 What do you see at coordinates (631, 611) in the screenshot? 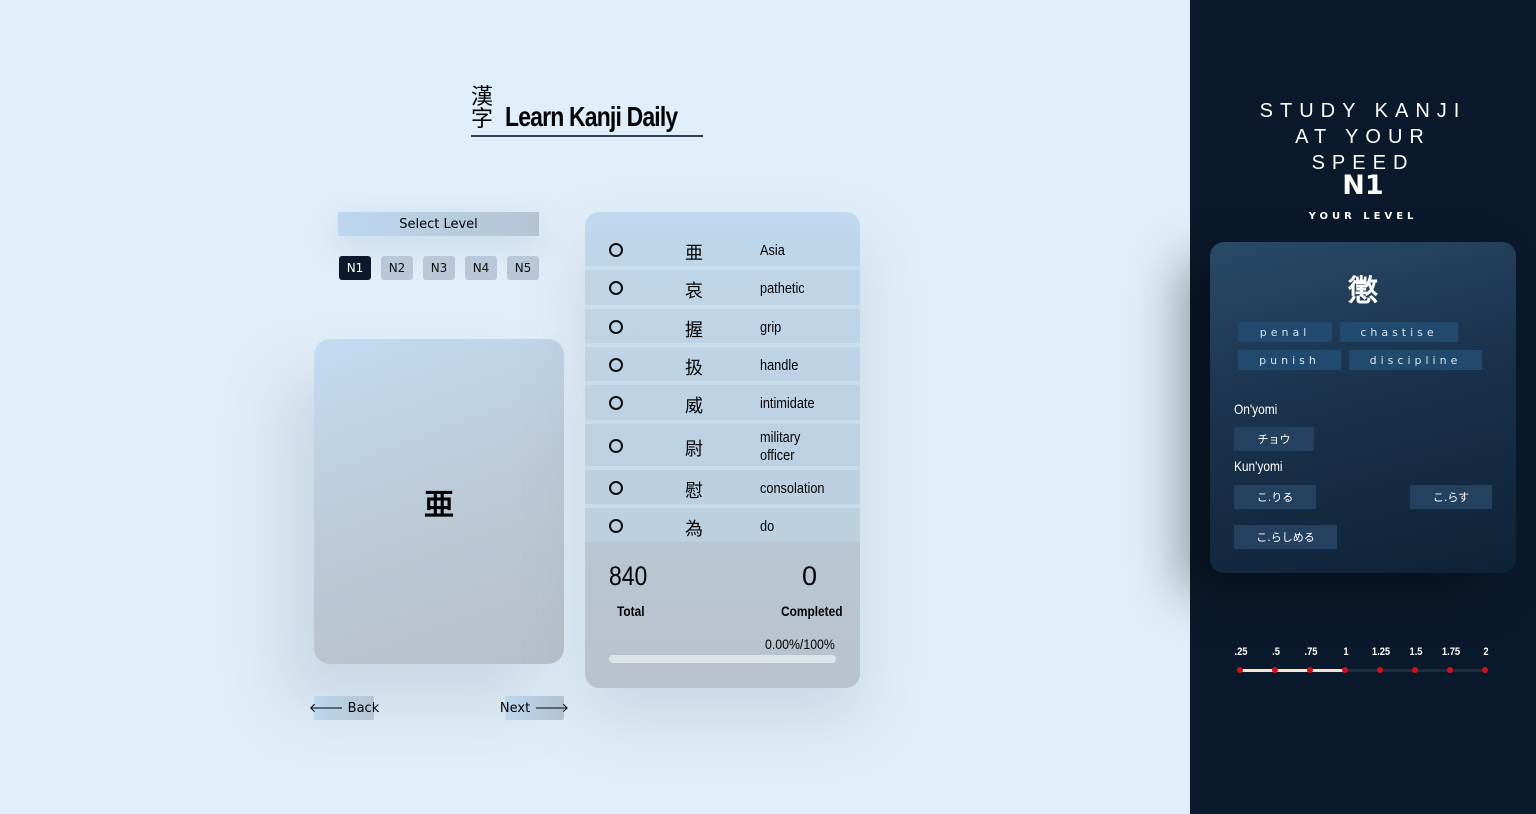
I see `total-label: Total` at bounding box center [631, 611].